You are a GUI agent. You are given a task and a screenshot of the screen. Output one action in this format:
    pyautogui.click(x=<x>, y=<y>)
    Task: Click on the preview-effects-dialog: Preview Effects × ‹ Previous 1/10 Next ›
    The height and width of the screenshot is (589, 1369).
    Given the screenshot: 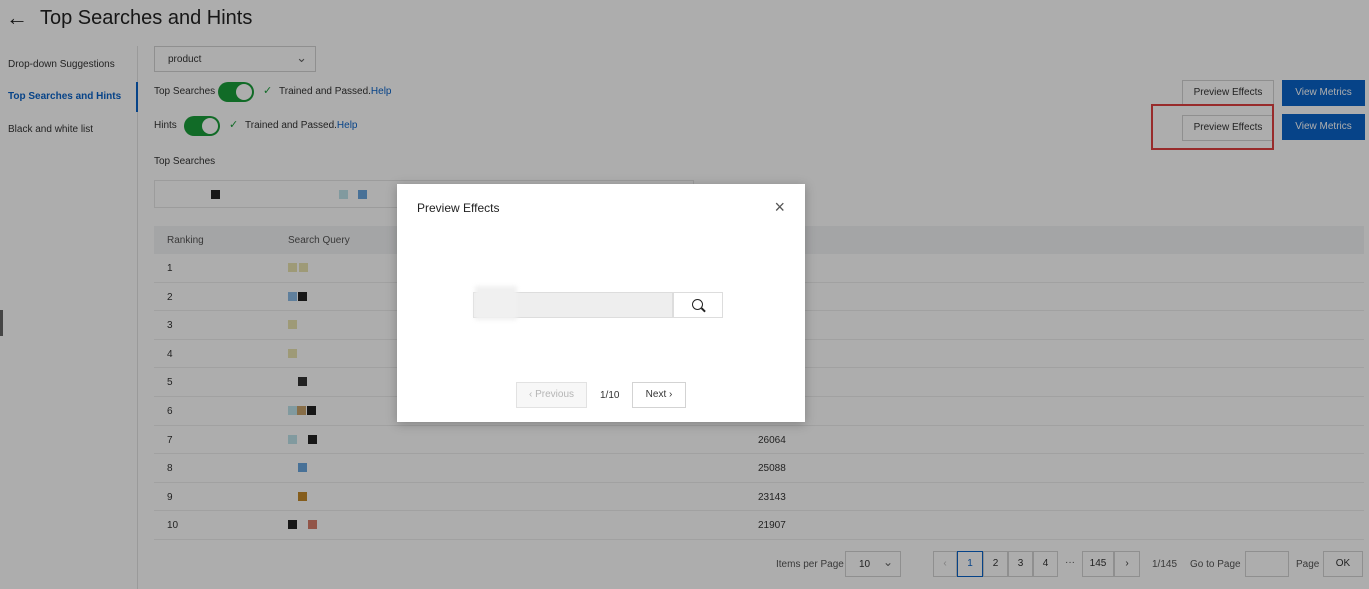 What is the action you would take?
    pyautogui.click(x=601, y=303)
    